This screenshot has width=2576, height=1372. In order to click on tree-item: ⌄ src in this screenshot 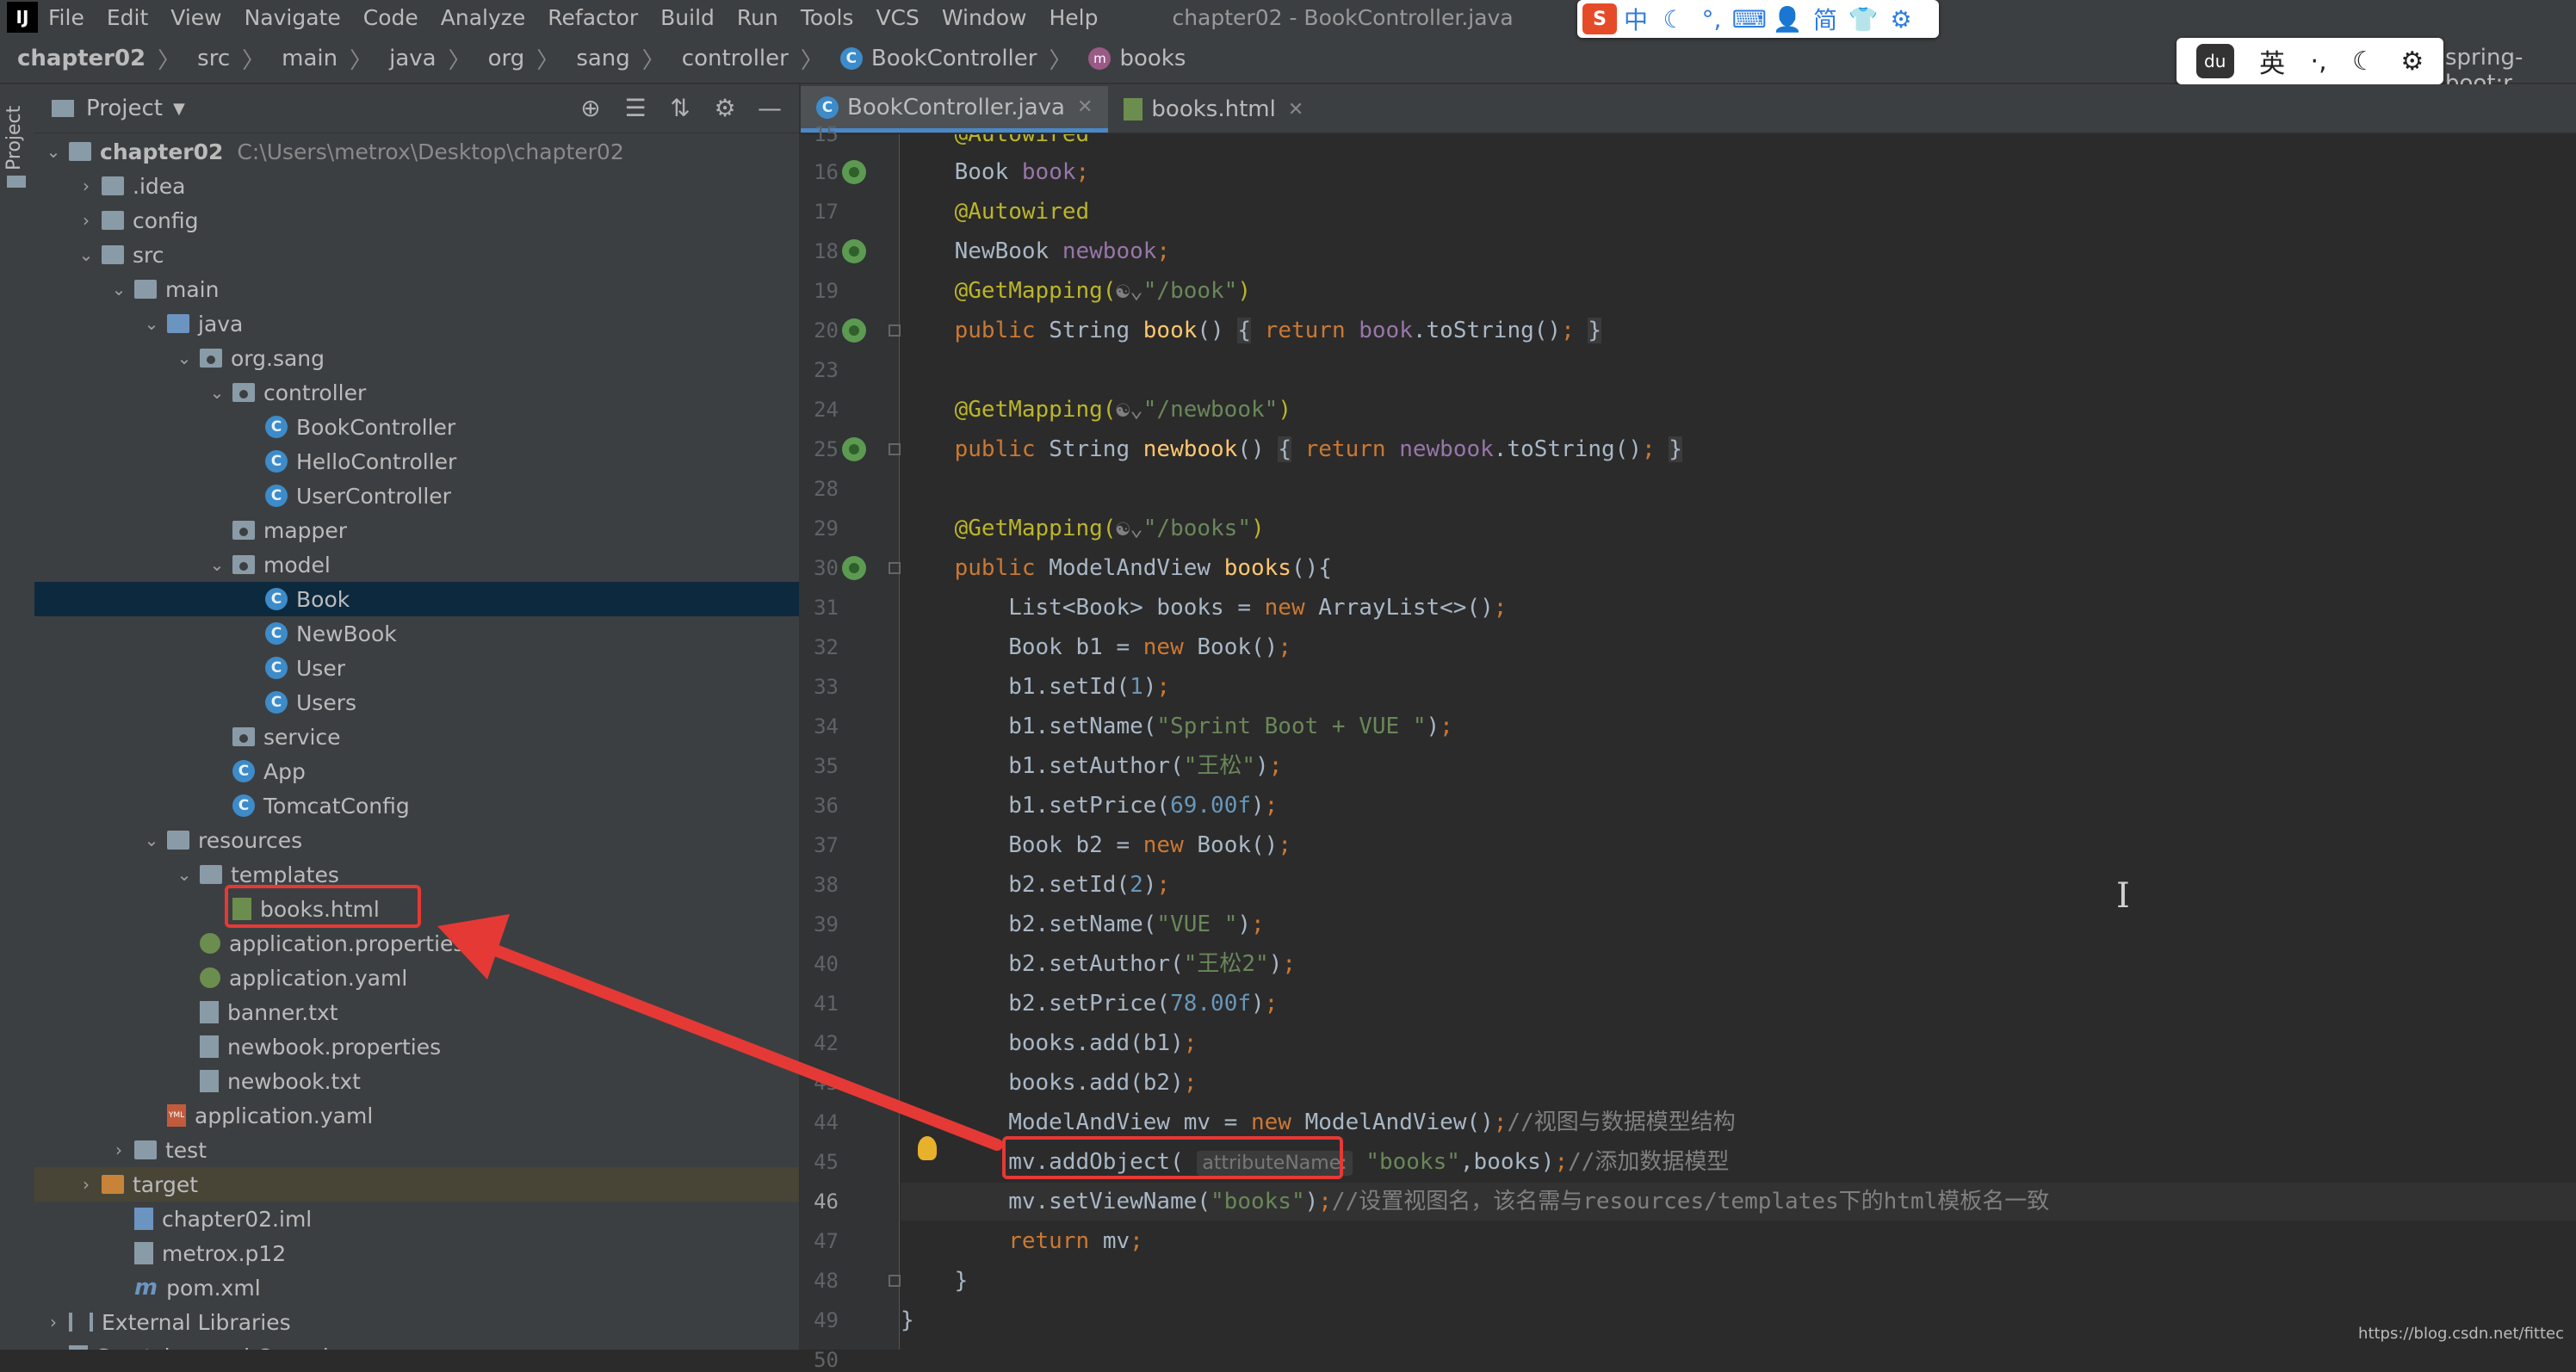, I will do `click(417, 255)`.